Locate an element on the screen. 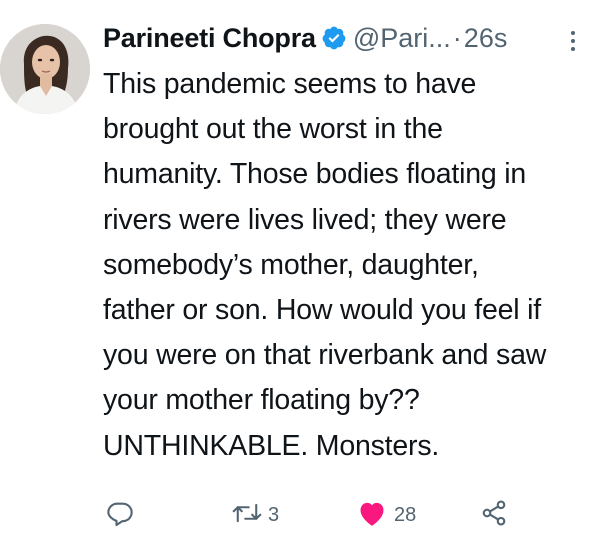 This screenshot has height=535, width=600. retweet-count: 3 is located at coordinates (274, 514).